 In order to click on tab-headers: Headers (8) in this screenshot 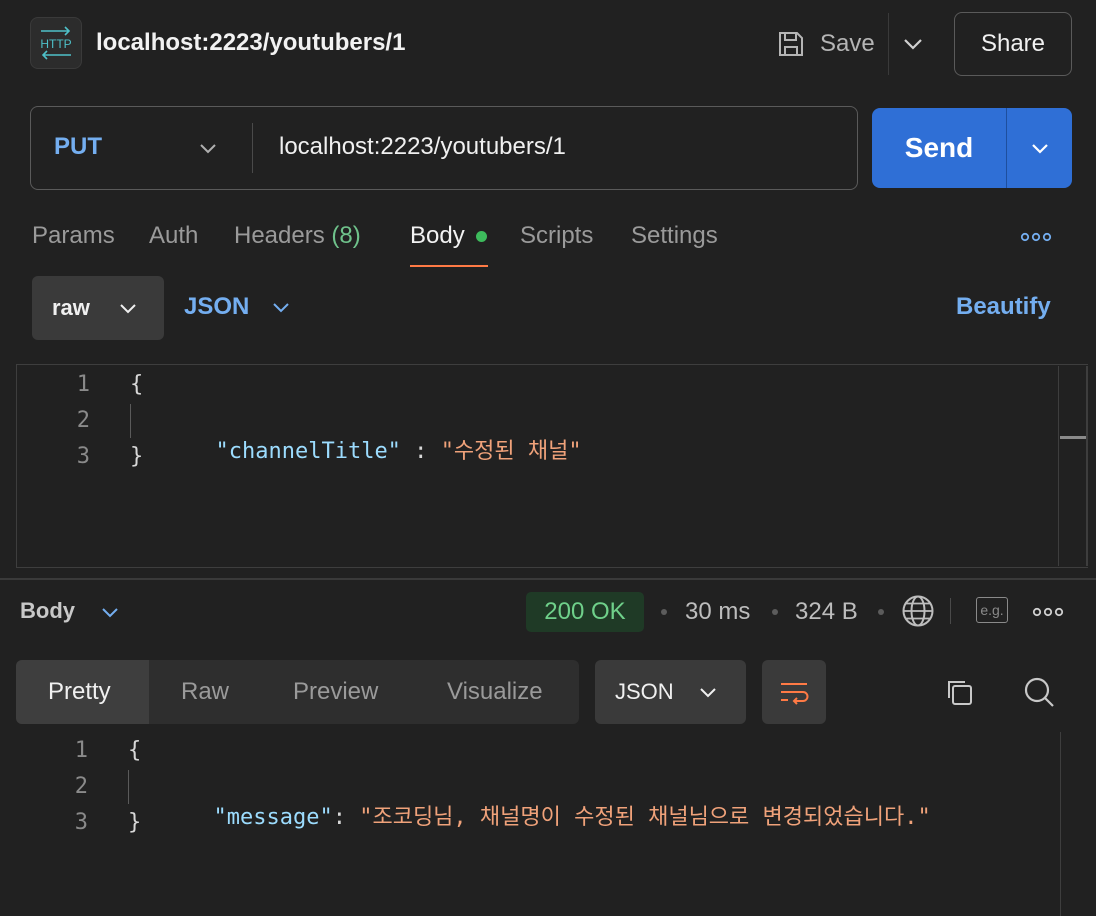, I will do `click(297, 236)`.